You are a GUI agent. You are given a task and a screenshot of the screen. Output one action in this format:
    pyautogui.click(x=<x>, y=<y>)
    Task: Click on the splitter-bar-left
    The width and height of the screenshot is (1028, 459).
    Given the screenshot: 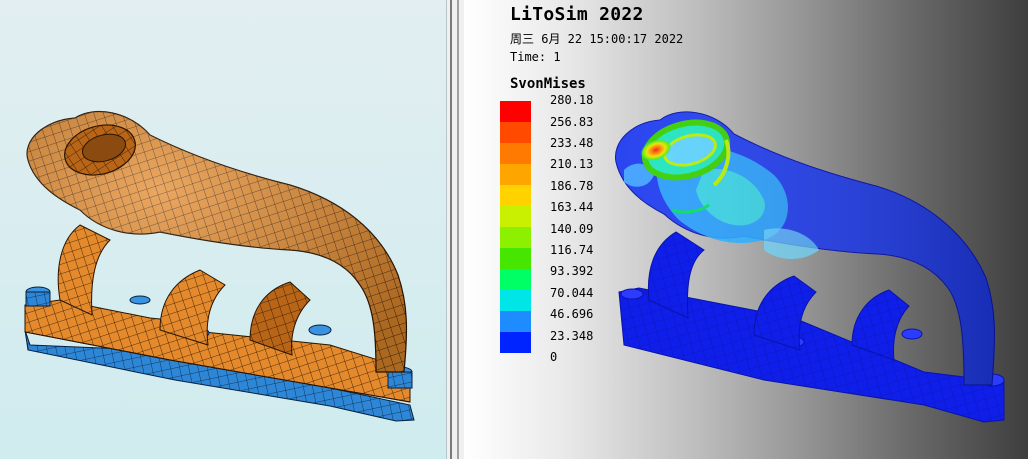 What is the action you would take?
    pyautogui.click(x=451, y=229)
    